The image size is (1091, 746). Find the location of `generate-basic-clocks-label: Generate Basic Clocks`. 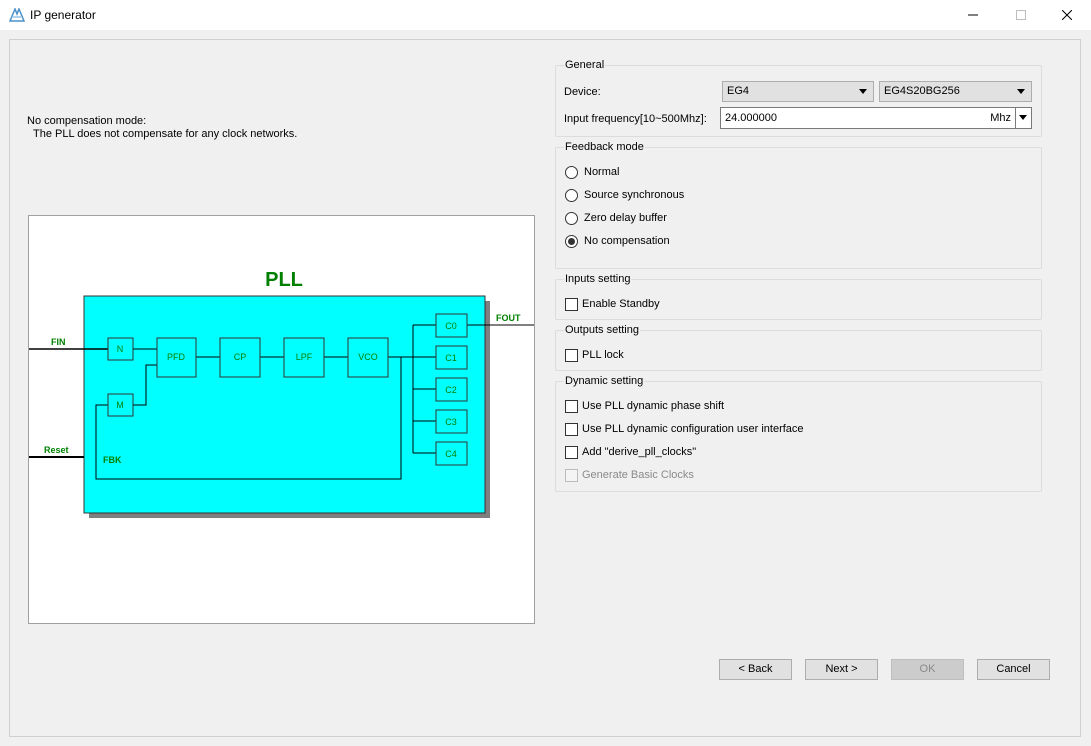

generate-basic-clocks-label: Generate Basic Clocks is located at coordinates (638, 475).